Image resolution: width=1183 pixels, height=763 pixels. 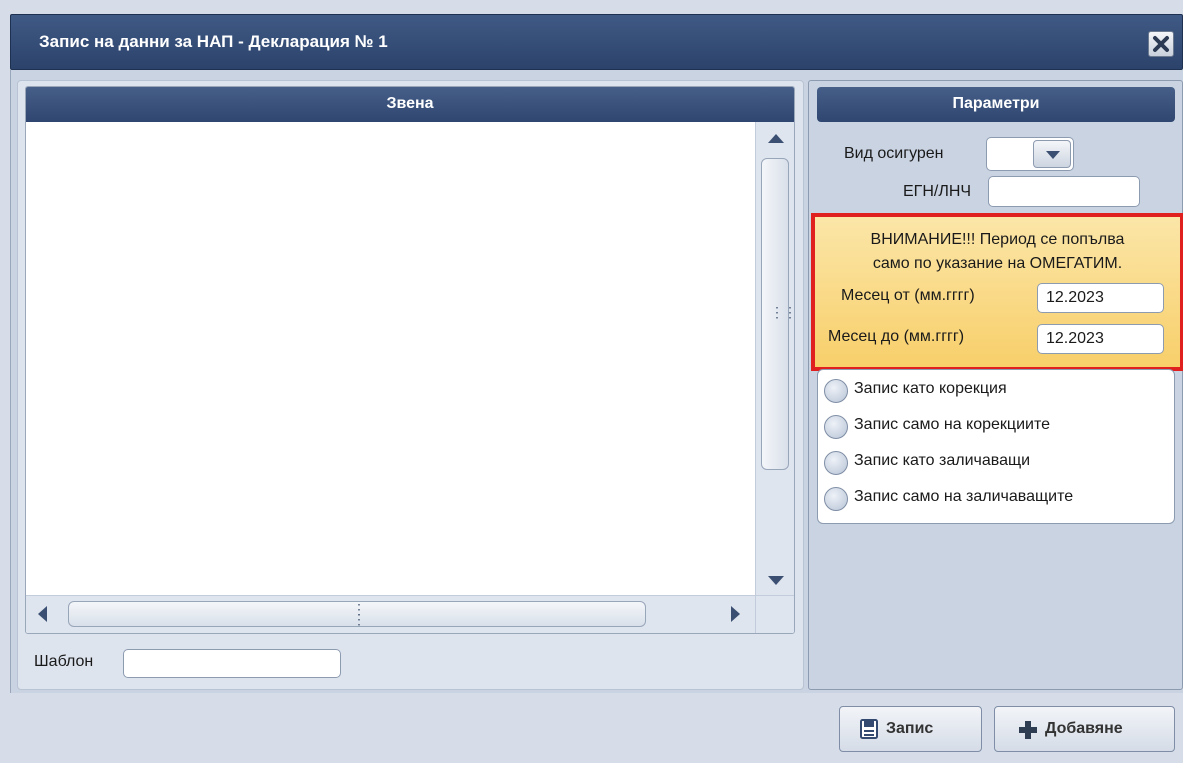 I want to click on parameters-header: Параметри, so click(x=996, y=104).